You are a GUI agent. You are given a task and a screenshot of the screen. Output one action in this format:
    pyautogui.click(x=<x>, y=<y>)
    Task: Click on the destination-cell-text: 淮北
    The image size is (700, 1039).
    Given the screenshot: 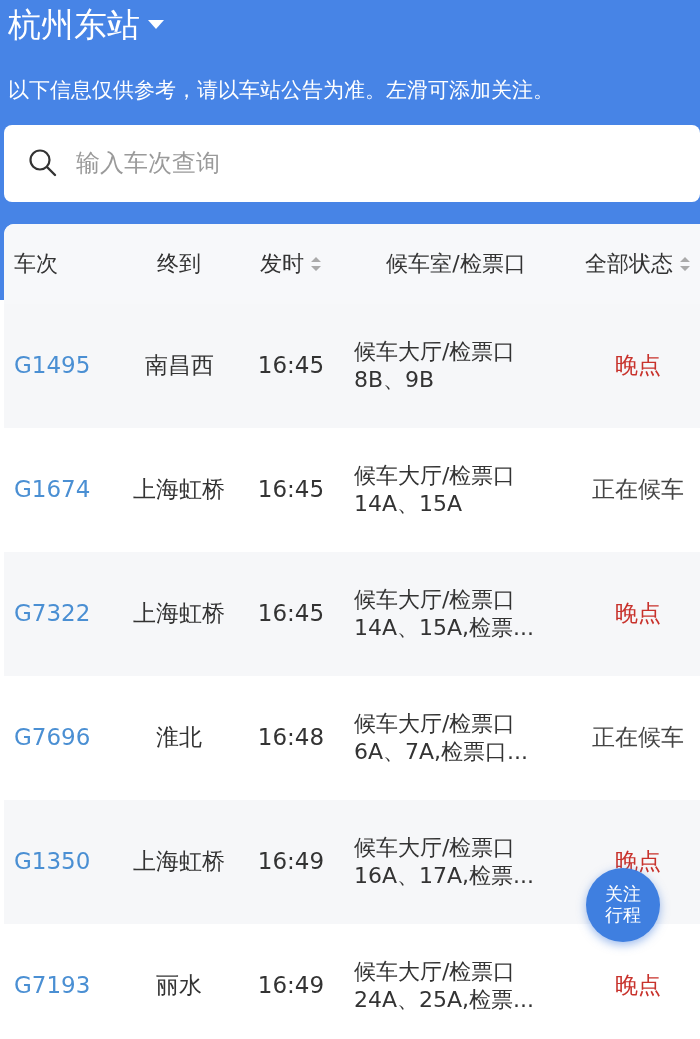 What is the action you would take?
    pyautogui.click(x=179, y=738)
    